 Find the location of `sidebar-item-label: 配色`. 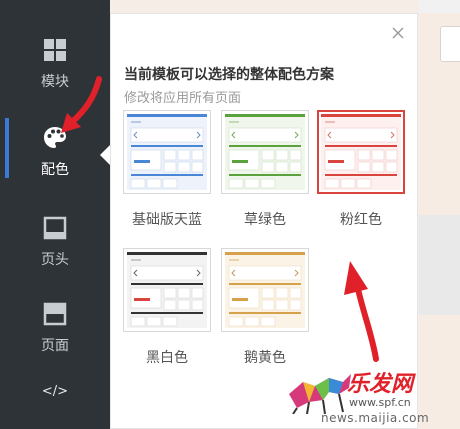

sidebar-item-label: 配色 is located at coordinates (55, 170).